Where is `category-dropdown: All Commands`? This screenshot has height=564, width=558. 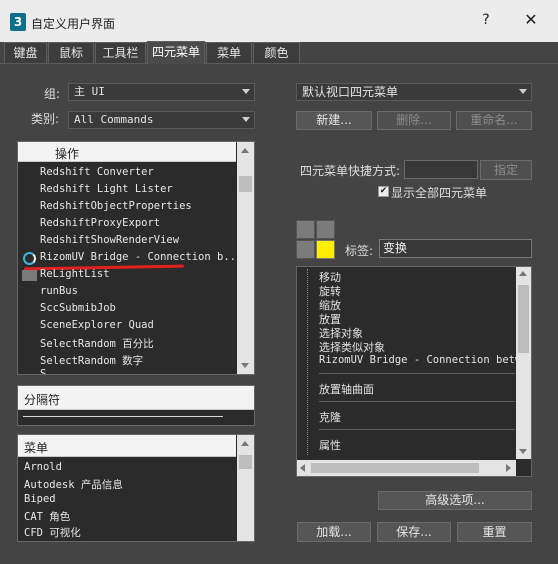
category-dropdown: All Commands is located at coordinates (161, 120).